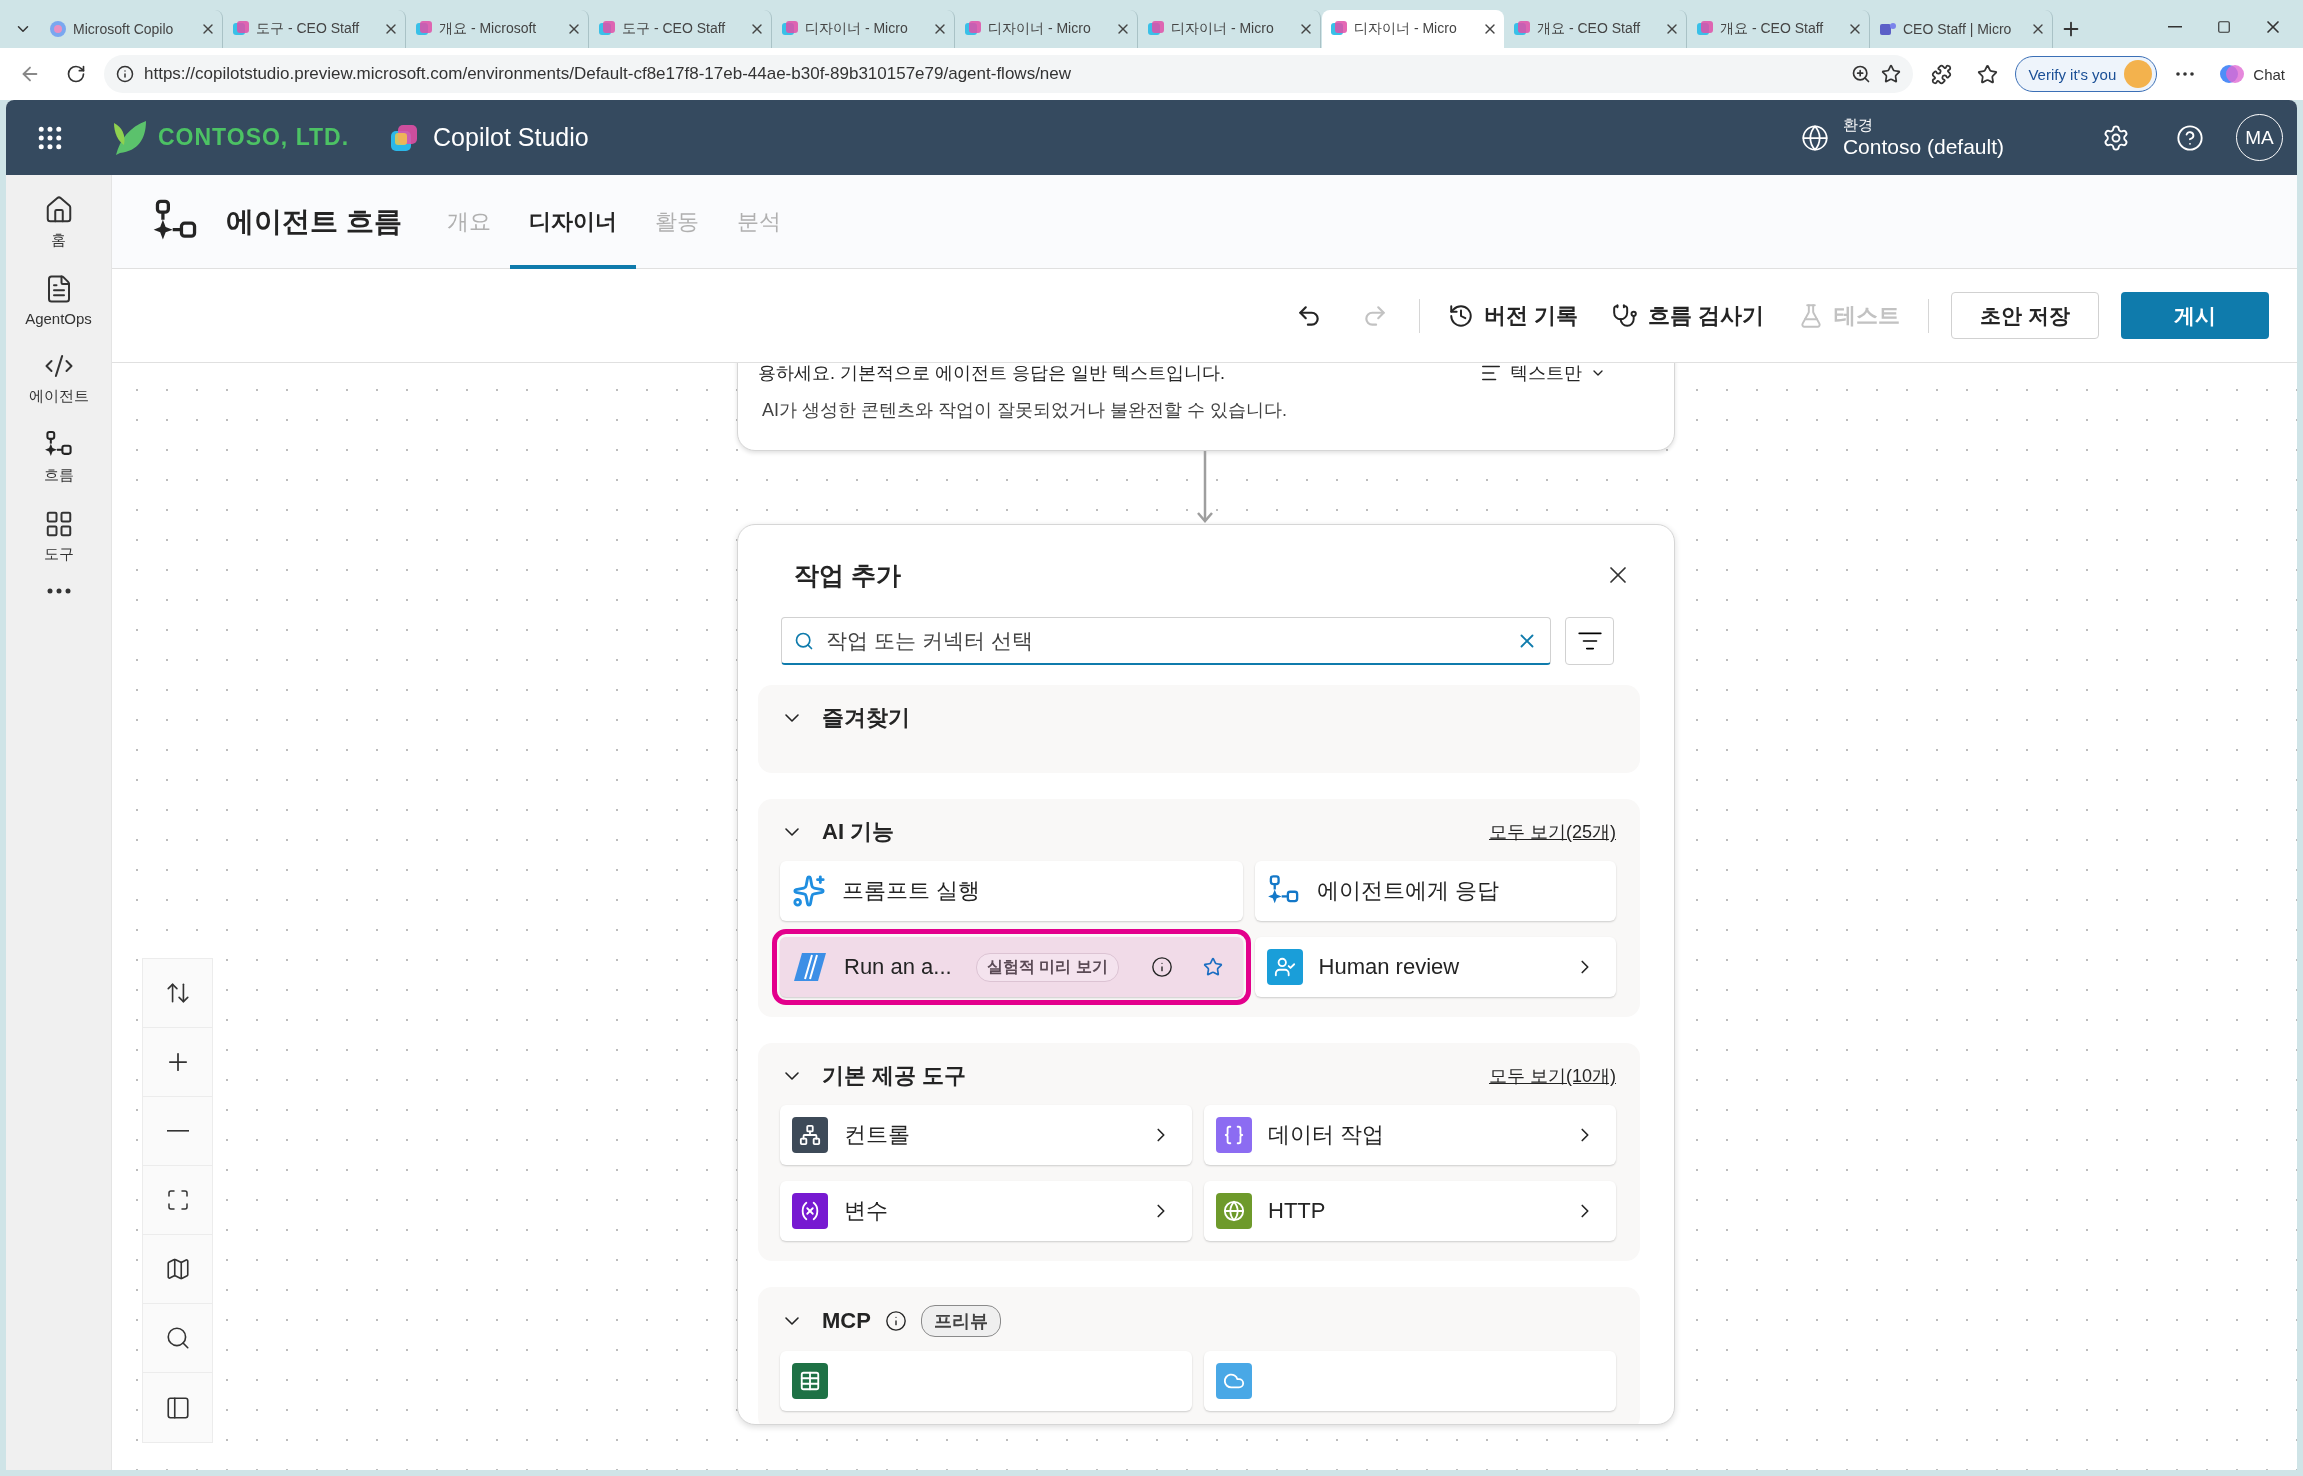 Image resolution: width=2303 pixels, height=1476 pixels. I want to click on disclaimer-text: AI가 생성한 콘텐츠와 작업이 잘못되었거나 불완전할 수 있습니다., so click(1024, 410).